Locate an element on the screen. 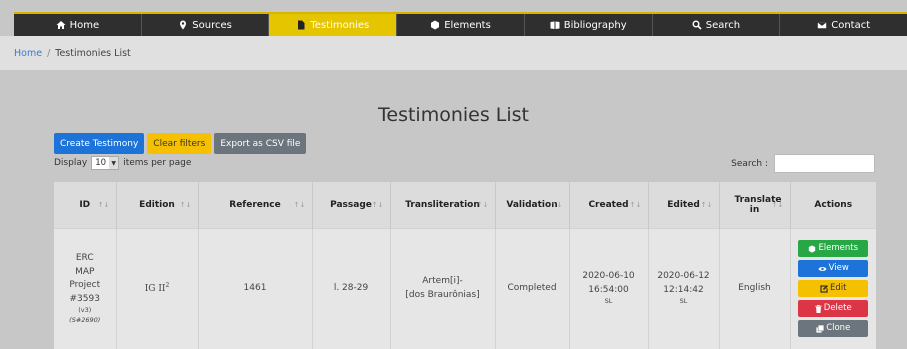 This screenshot has height=349, width=907. export-csv-button: Export as CSV file is located at coordinates (260, 143).